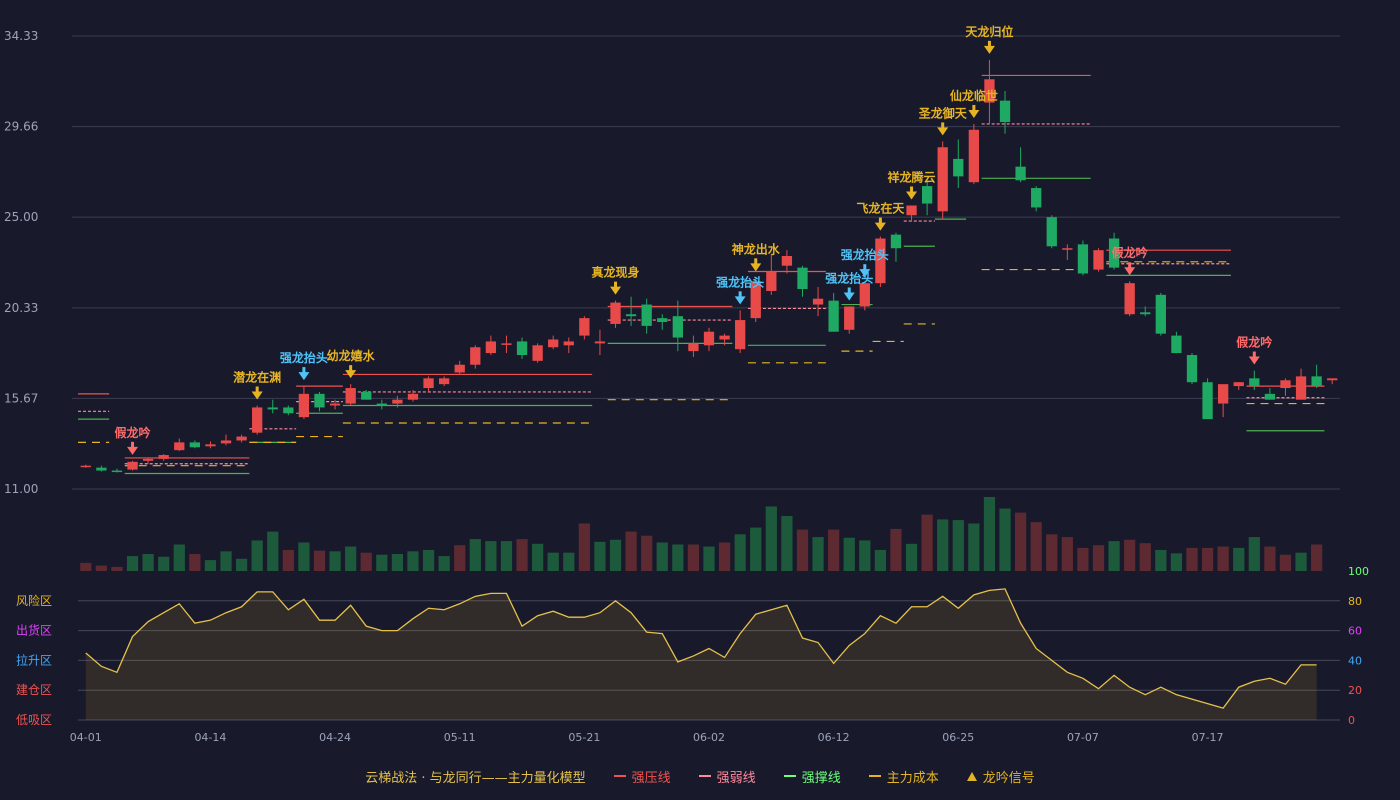 This screenshot has width=1400, height=800. What do you see at coordinates (34, 630) in the screenshot?
I see `zone-label: 出货区` at bounding box center [34, 630].